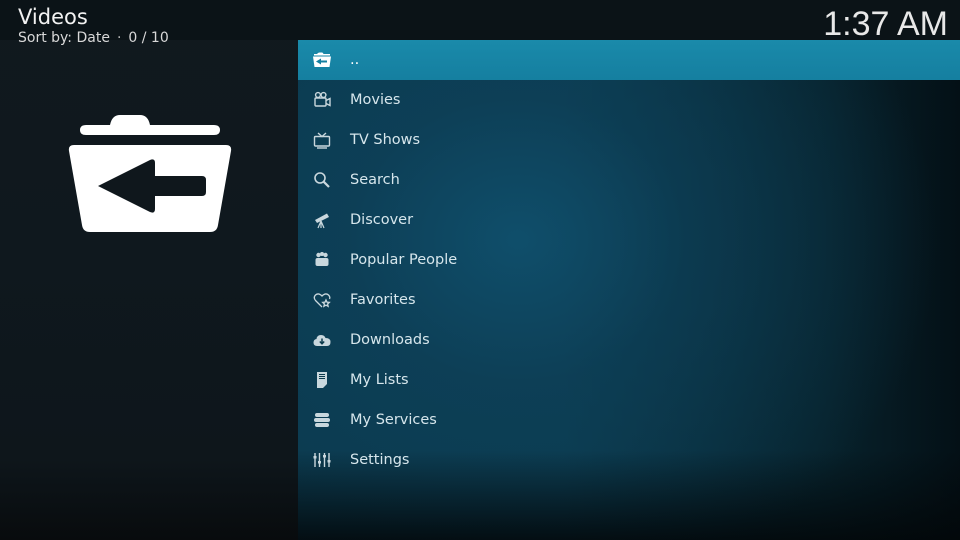 The width and height of the screenshot is (960, 540). What do you see at coordinates (322, 220) in the screenshot?
I see `telescope-icon` at bounding box center [322, 220].